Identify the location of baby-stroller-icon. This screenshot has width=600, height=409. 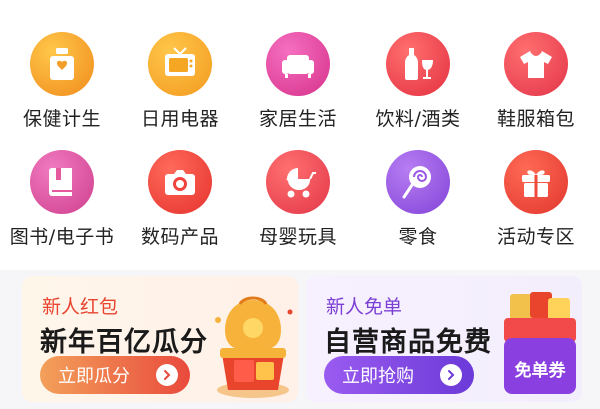
(298, 182).